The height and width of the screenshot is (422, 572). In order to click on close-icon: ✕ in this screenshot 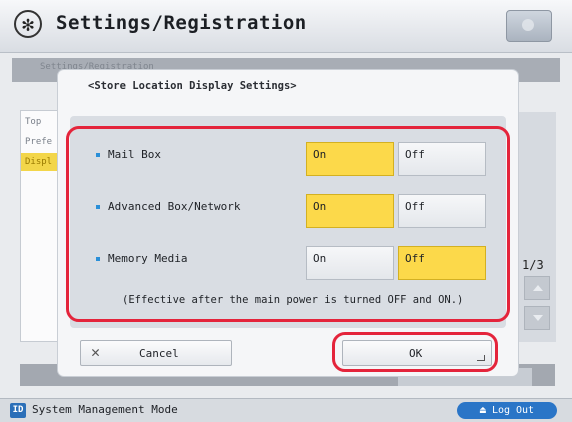, I will do `click(96, 352)`.